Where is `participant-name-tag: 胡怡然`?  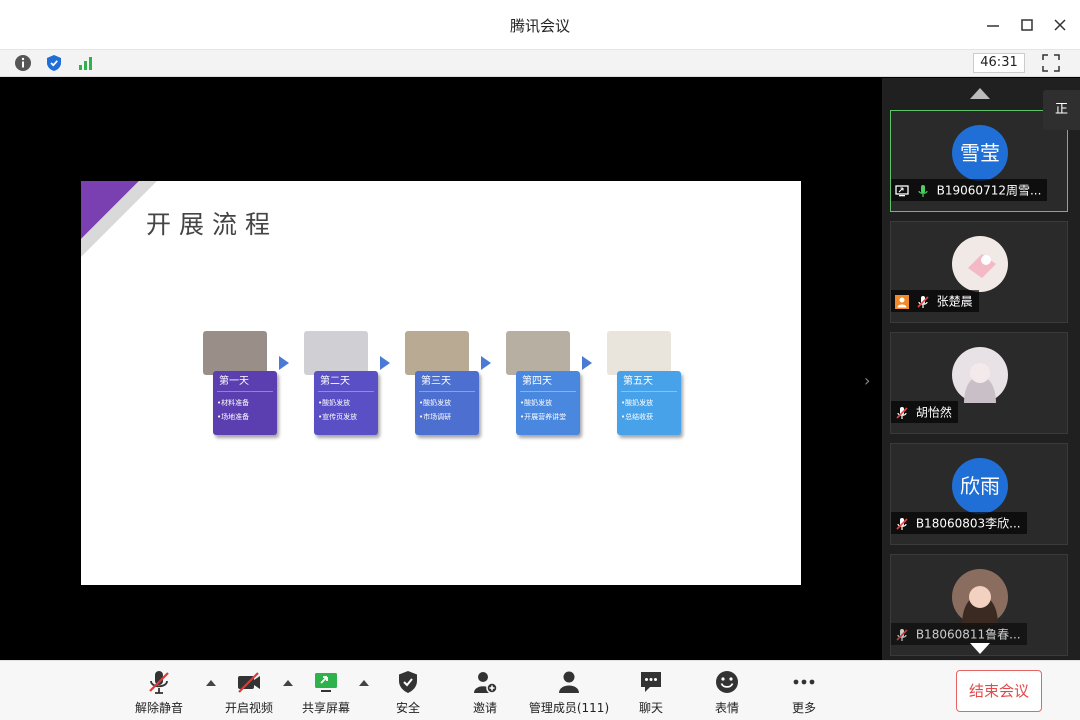
participant-name-tag: 胡怡然 is located at coordinates (924, 412).